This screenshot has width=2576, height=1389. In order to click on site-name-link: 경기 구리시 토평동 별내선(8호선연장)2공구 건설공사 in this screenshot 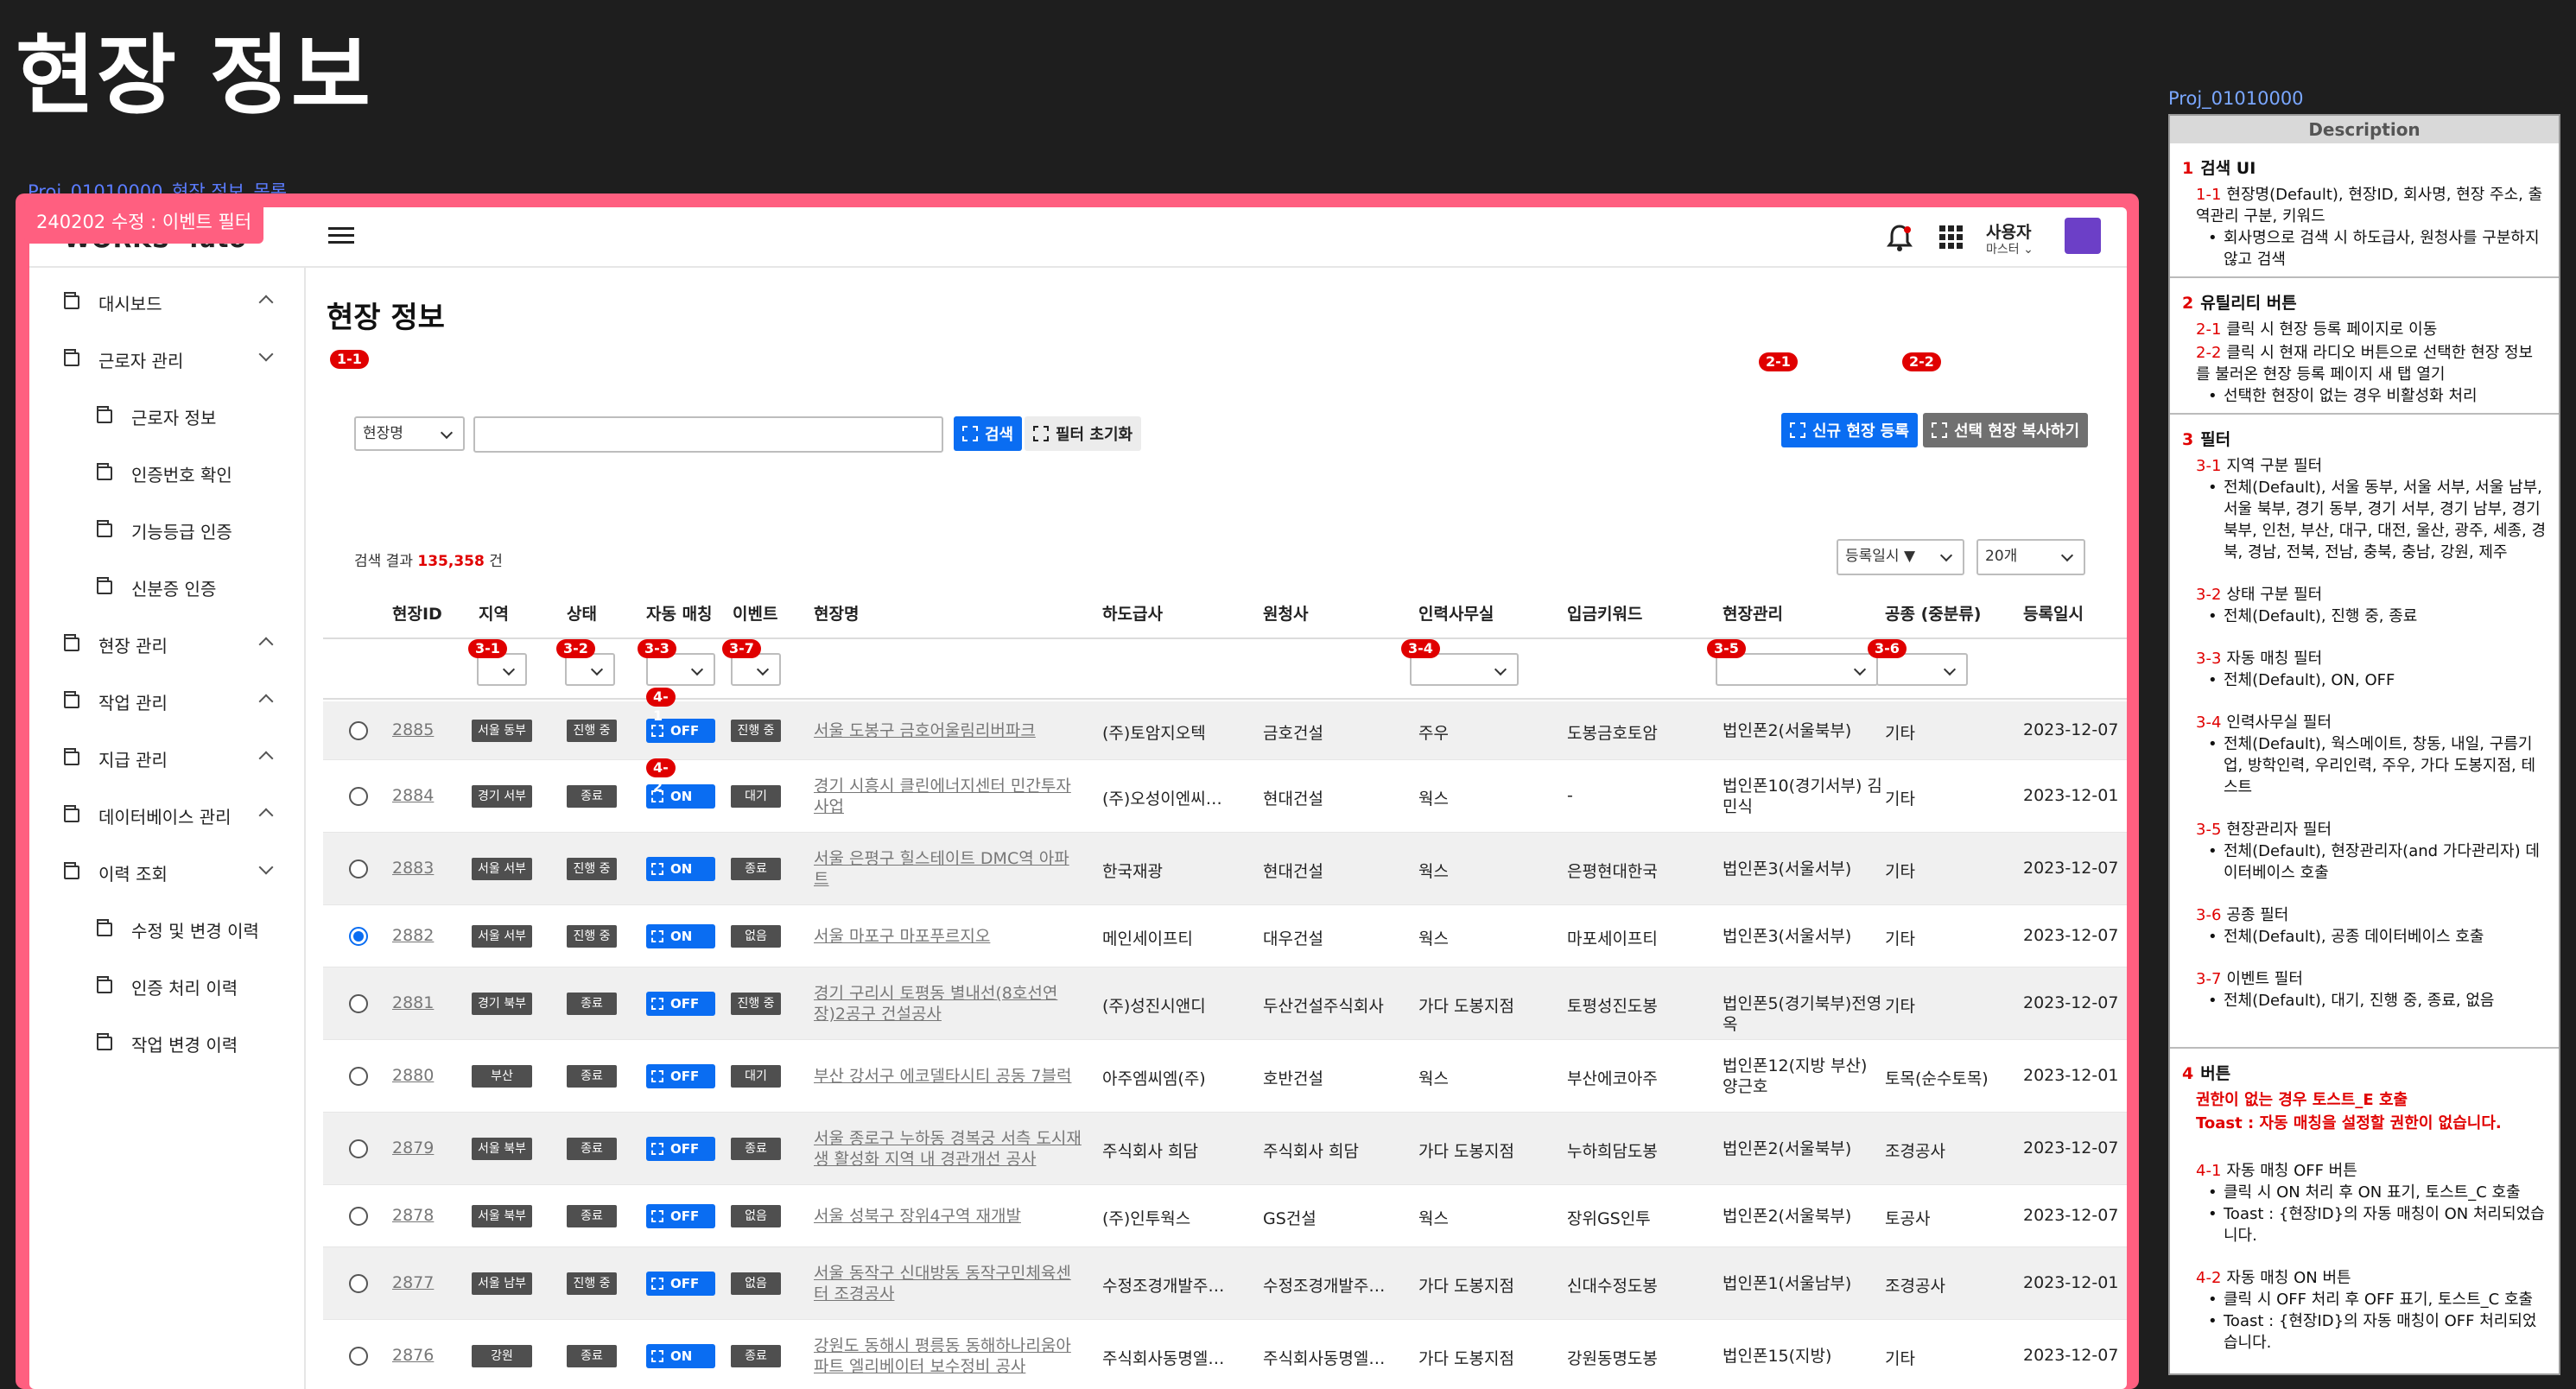, I will do `click(948, 1003)`.